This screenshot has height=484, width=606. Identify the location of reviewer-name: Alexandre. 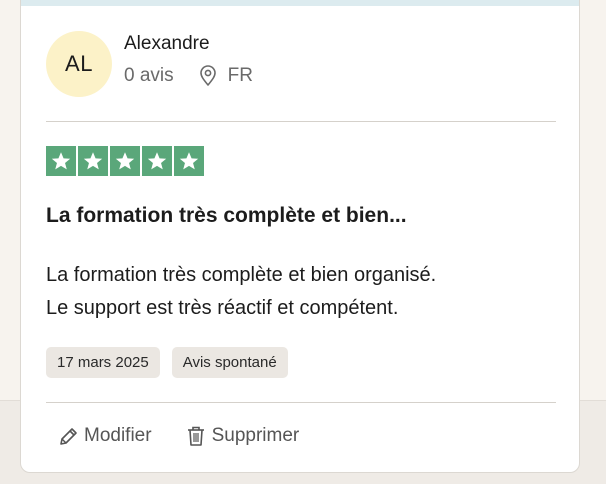
(167, 44).